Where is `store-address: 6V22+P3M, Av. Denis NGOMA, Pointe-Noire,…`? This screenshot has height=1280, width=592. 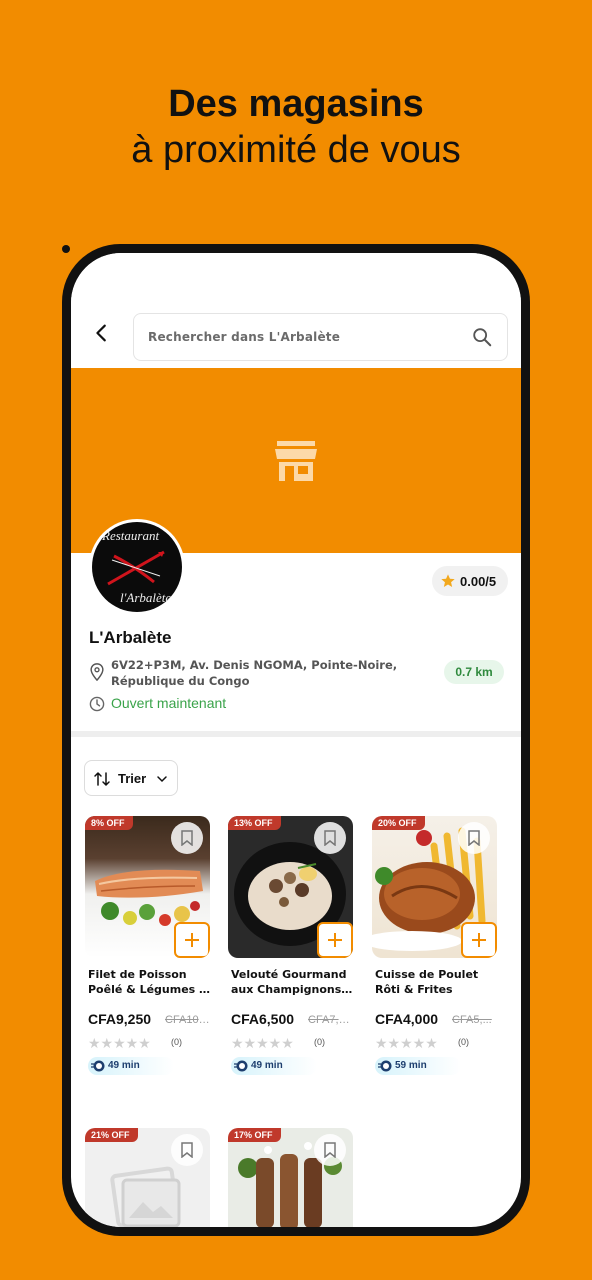 store-address: 6V22+P3M, Av. Denis NGOMA, Pointe-Noire,… is located at coordinates (254, 673).